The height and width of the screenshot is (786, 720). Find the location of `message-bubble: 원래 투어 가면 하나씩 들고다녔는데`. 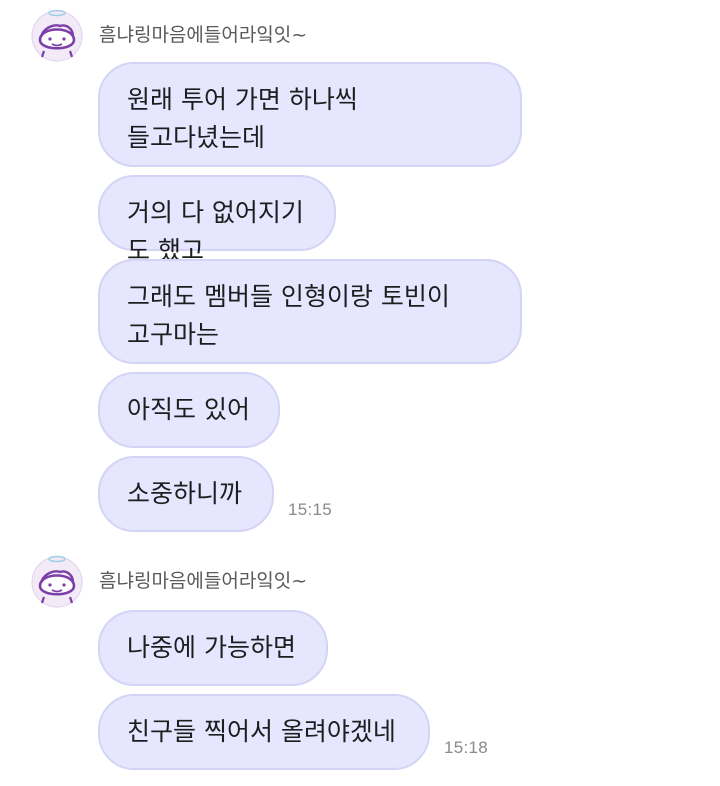

message-bubble: 원래 투어 가면 하나씩 들고다녔는데 is located at coordinates (310, 114).